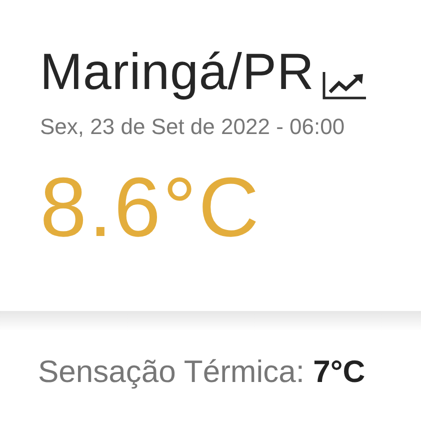  I want to click on feels-like-text: Sensação Térmica: 7°C, so click(202, 372).